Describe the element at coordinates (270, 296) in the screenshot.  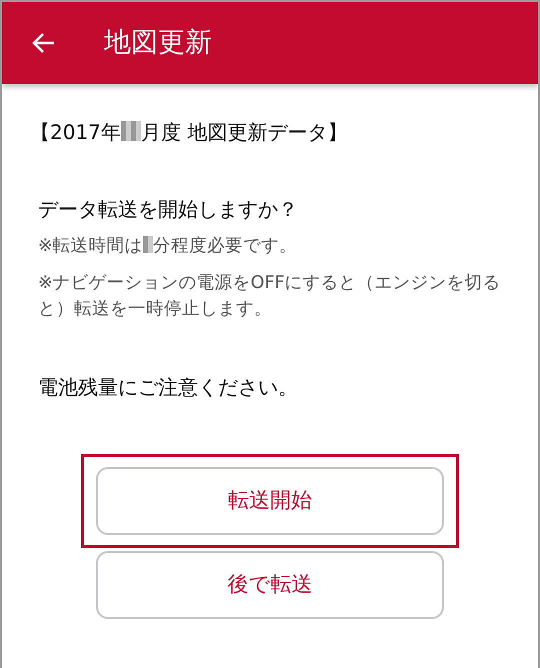
I see `note-text: ※ナビゲーションの電源をOFFにすると（エンジンを切ると）転送を一時停止します。` at that location.